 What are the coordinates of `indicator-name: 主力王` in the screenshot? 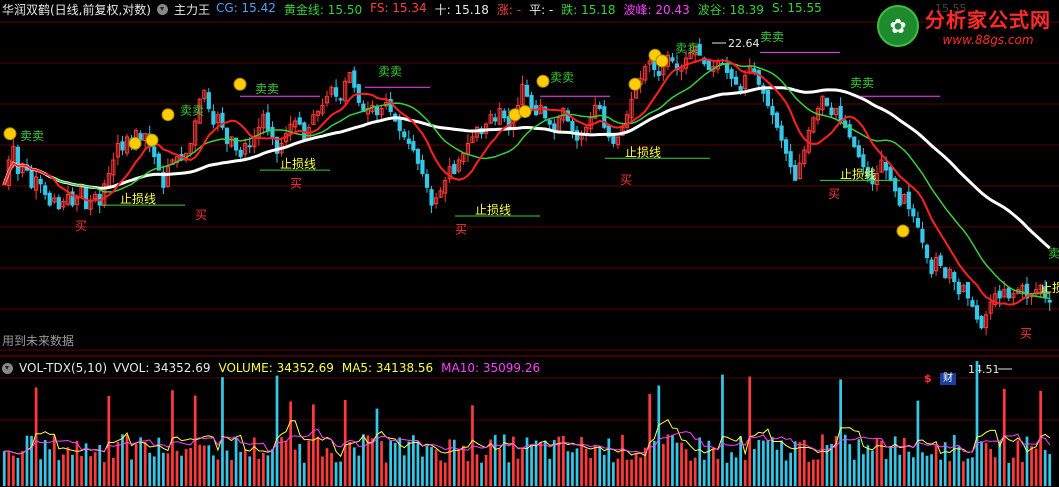 It's located at (192, 9).